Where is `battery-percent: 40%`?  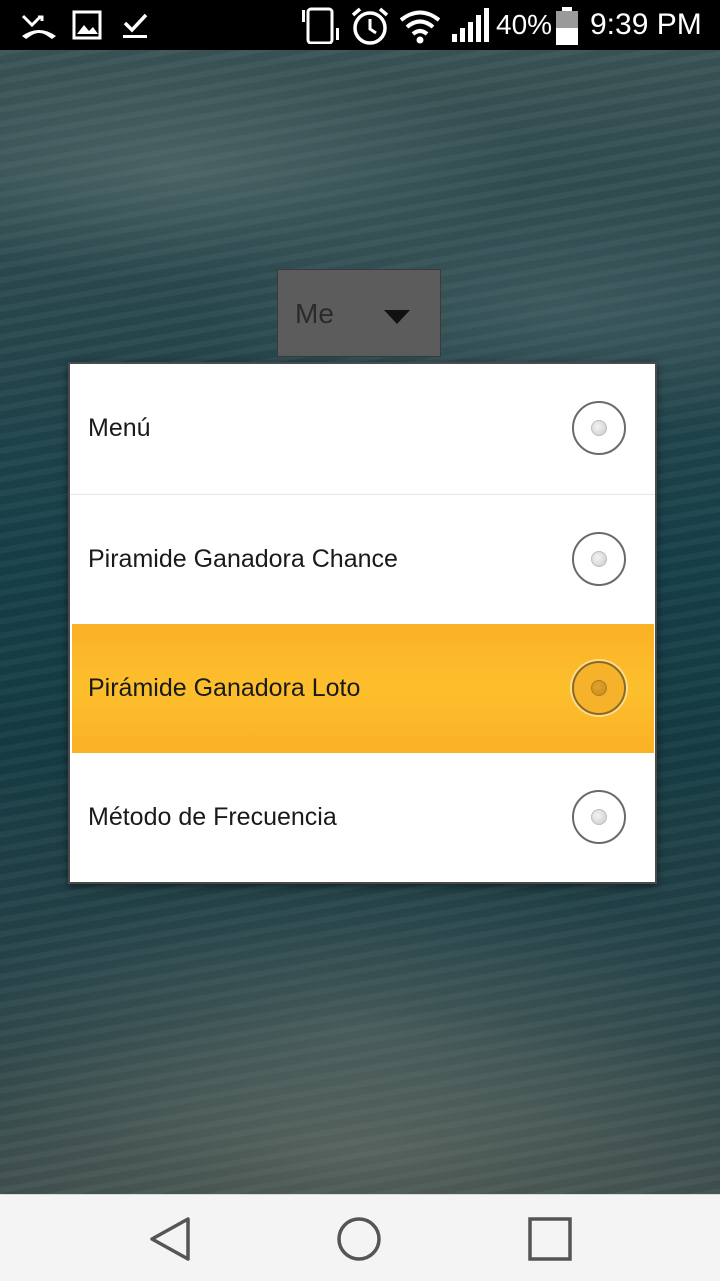 battery-percent: 40% is located at coordinates (524, 24).